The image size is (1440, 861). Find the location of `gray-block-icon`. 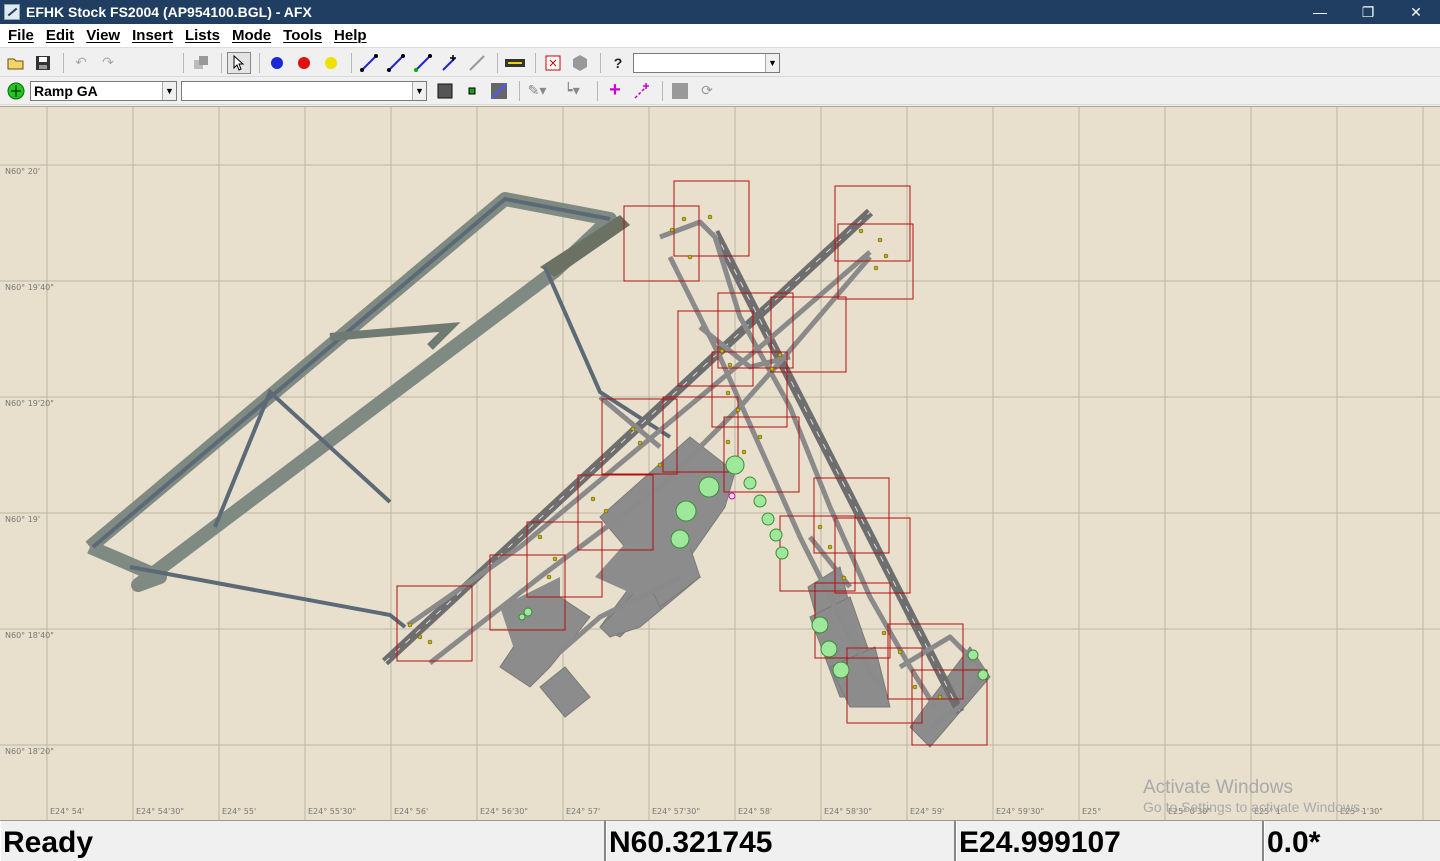

gray-block-icon is located at coordinates (680, 91).